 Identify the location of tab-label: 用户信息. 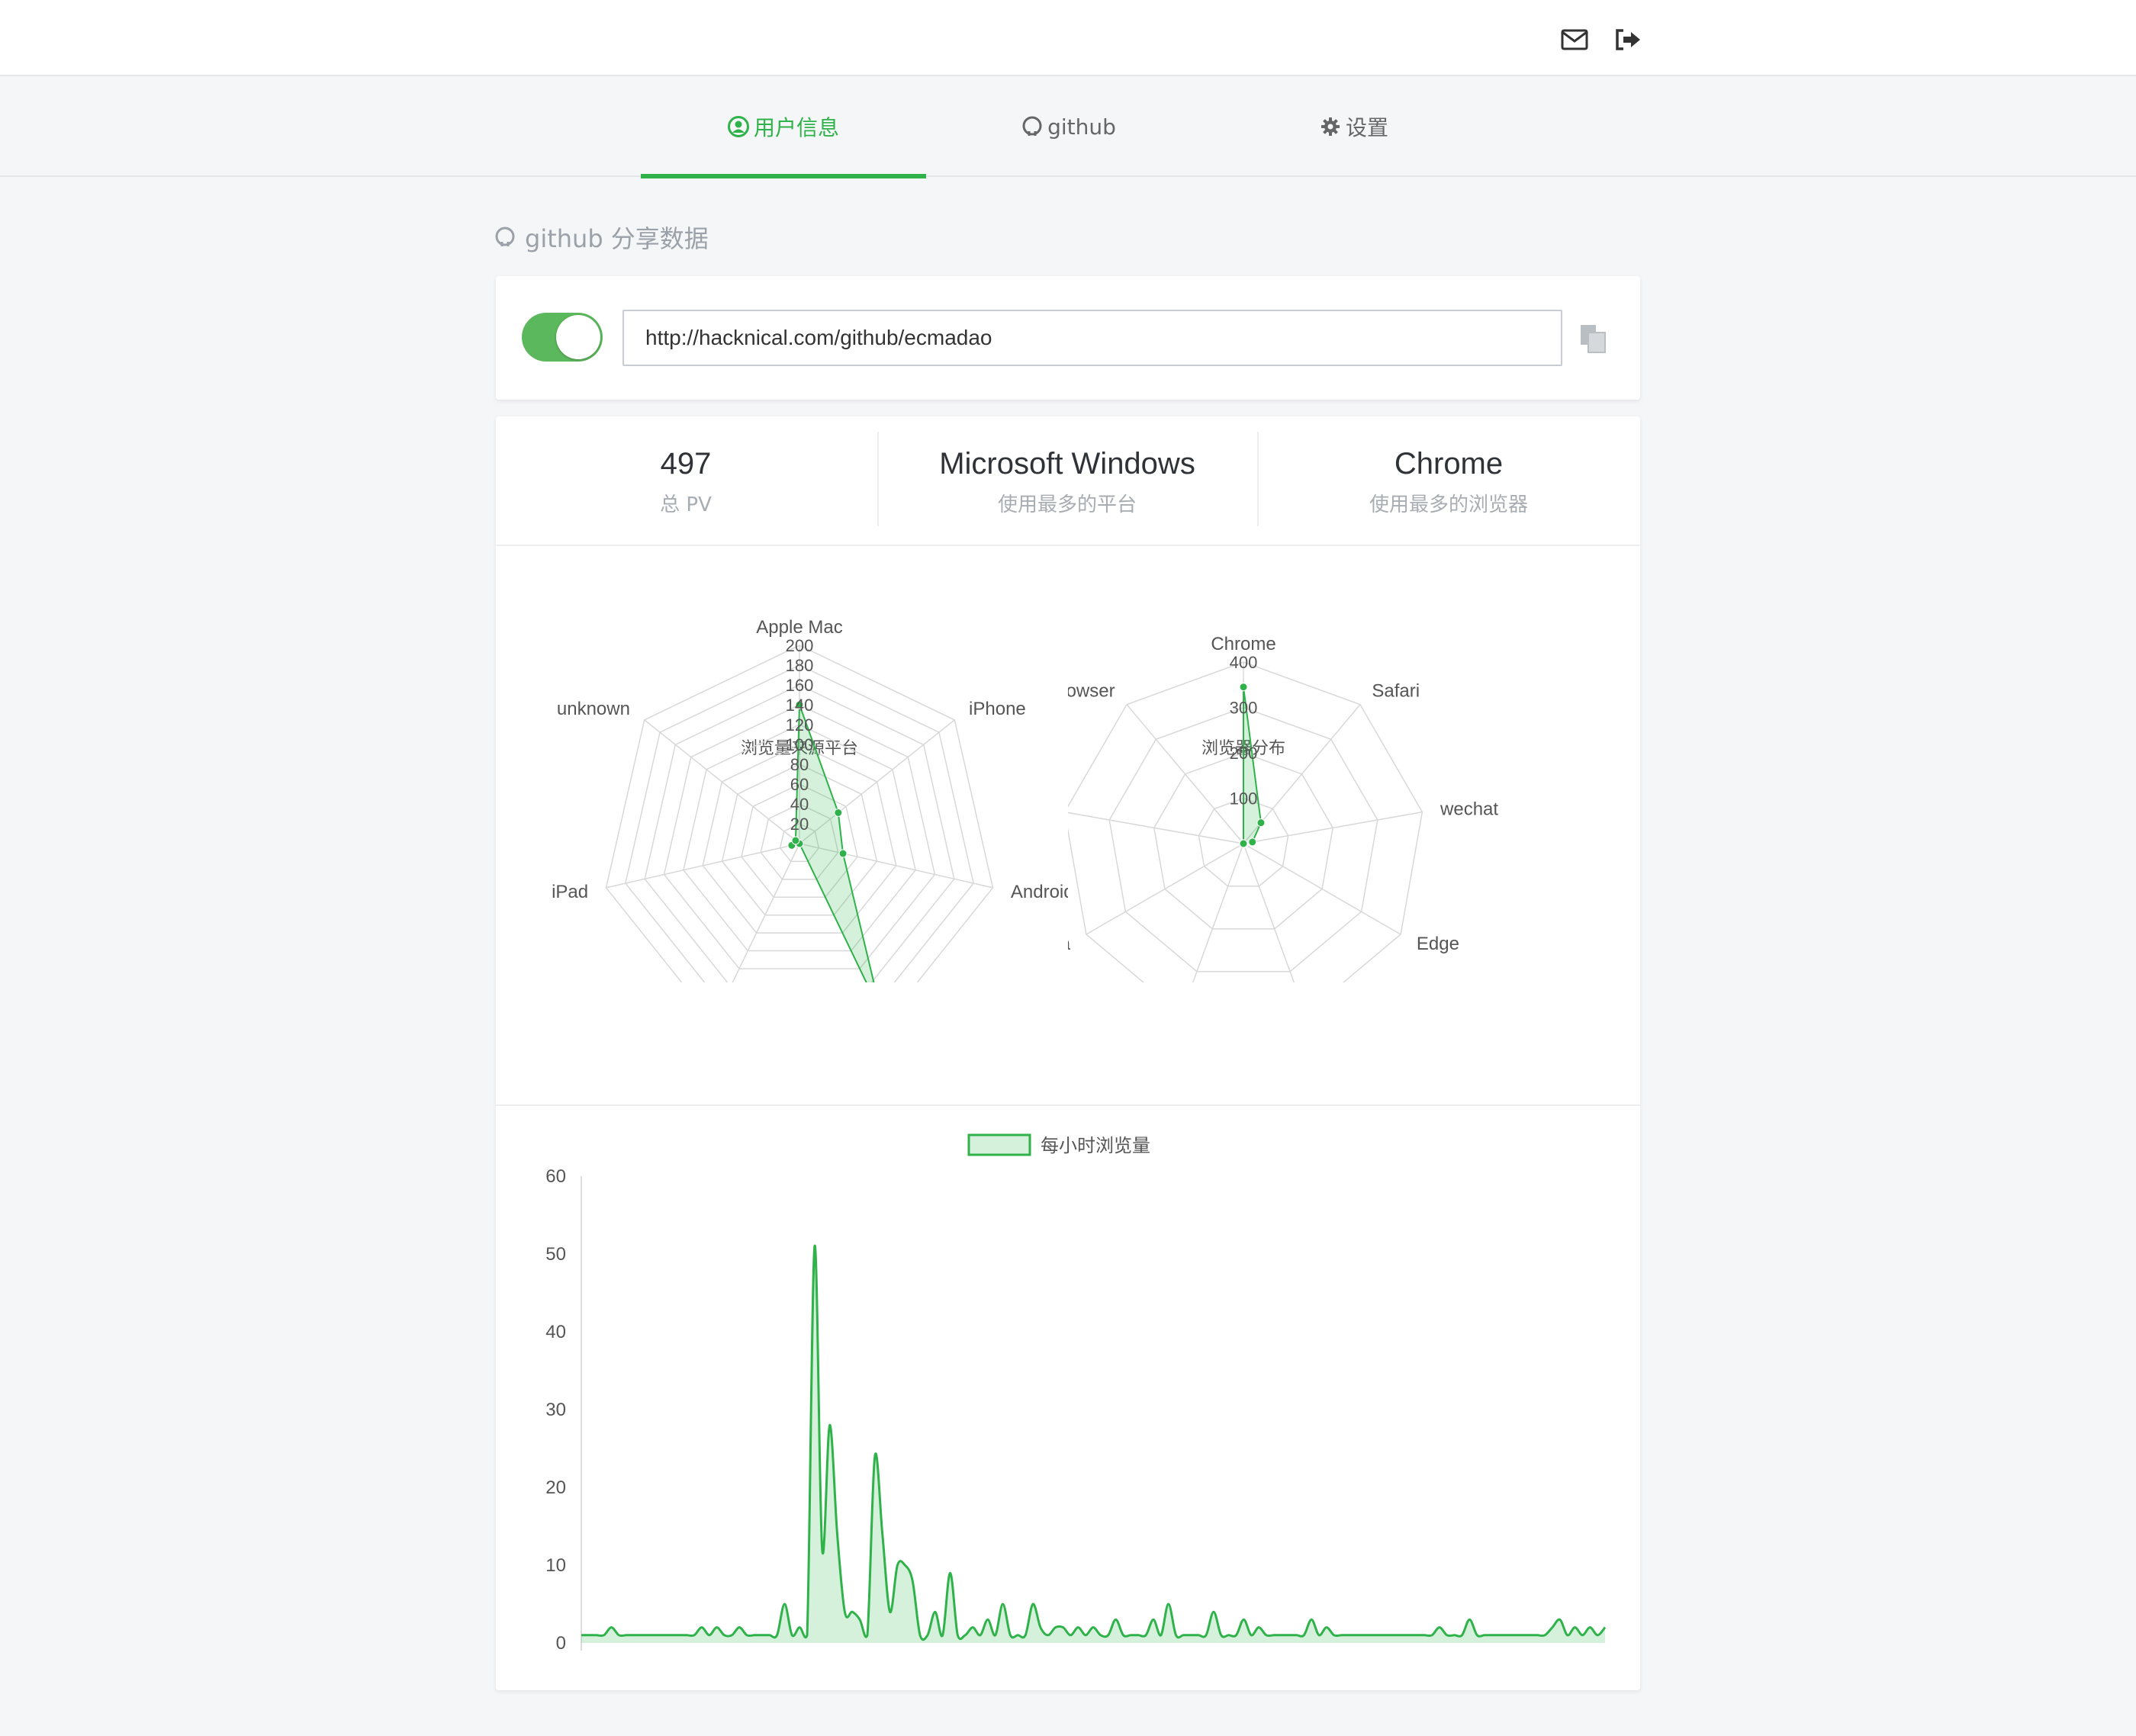
(796, 128).